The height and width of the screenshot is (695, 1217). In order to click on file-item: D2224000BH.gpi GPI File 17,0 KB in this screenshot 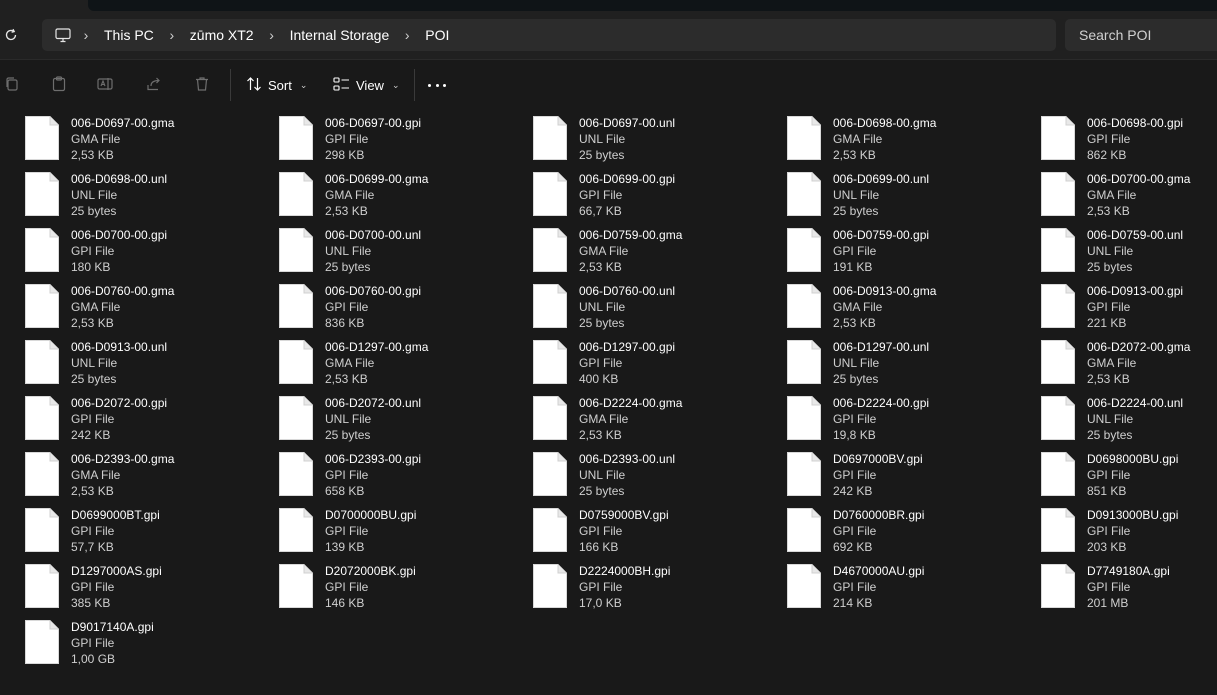, I will do `click(628, 584)`.